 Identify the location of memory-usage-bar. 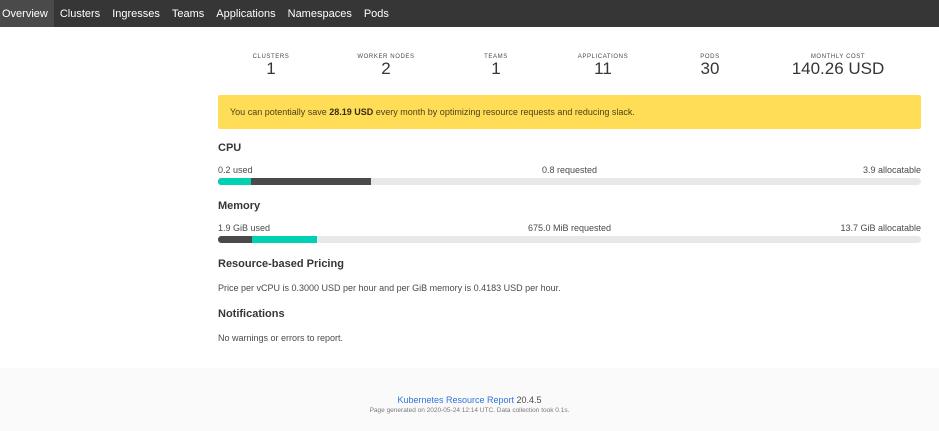
(569, 239).